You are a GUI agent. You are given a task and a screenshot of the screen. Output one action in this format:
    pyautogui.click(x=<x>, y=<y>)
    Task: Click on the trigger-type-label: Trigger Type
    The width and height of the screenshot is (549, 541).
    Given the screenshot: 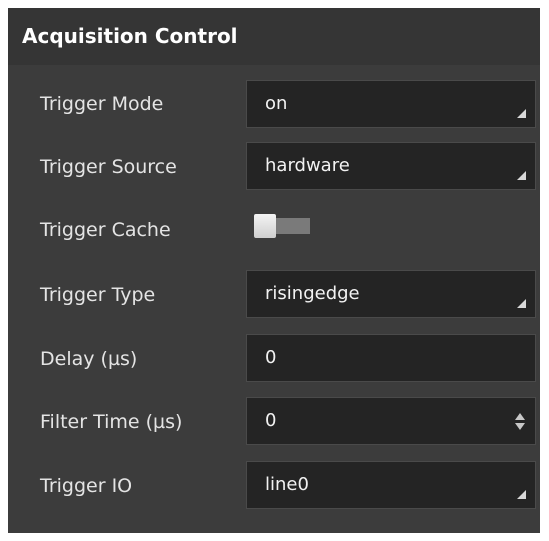 What is the action you would take?
    pyautogui.click(x=98, y=295)
    